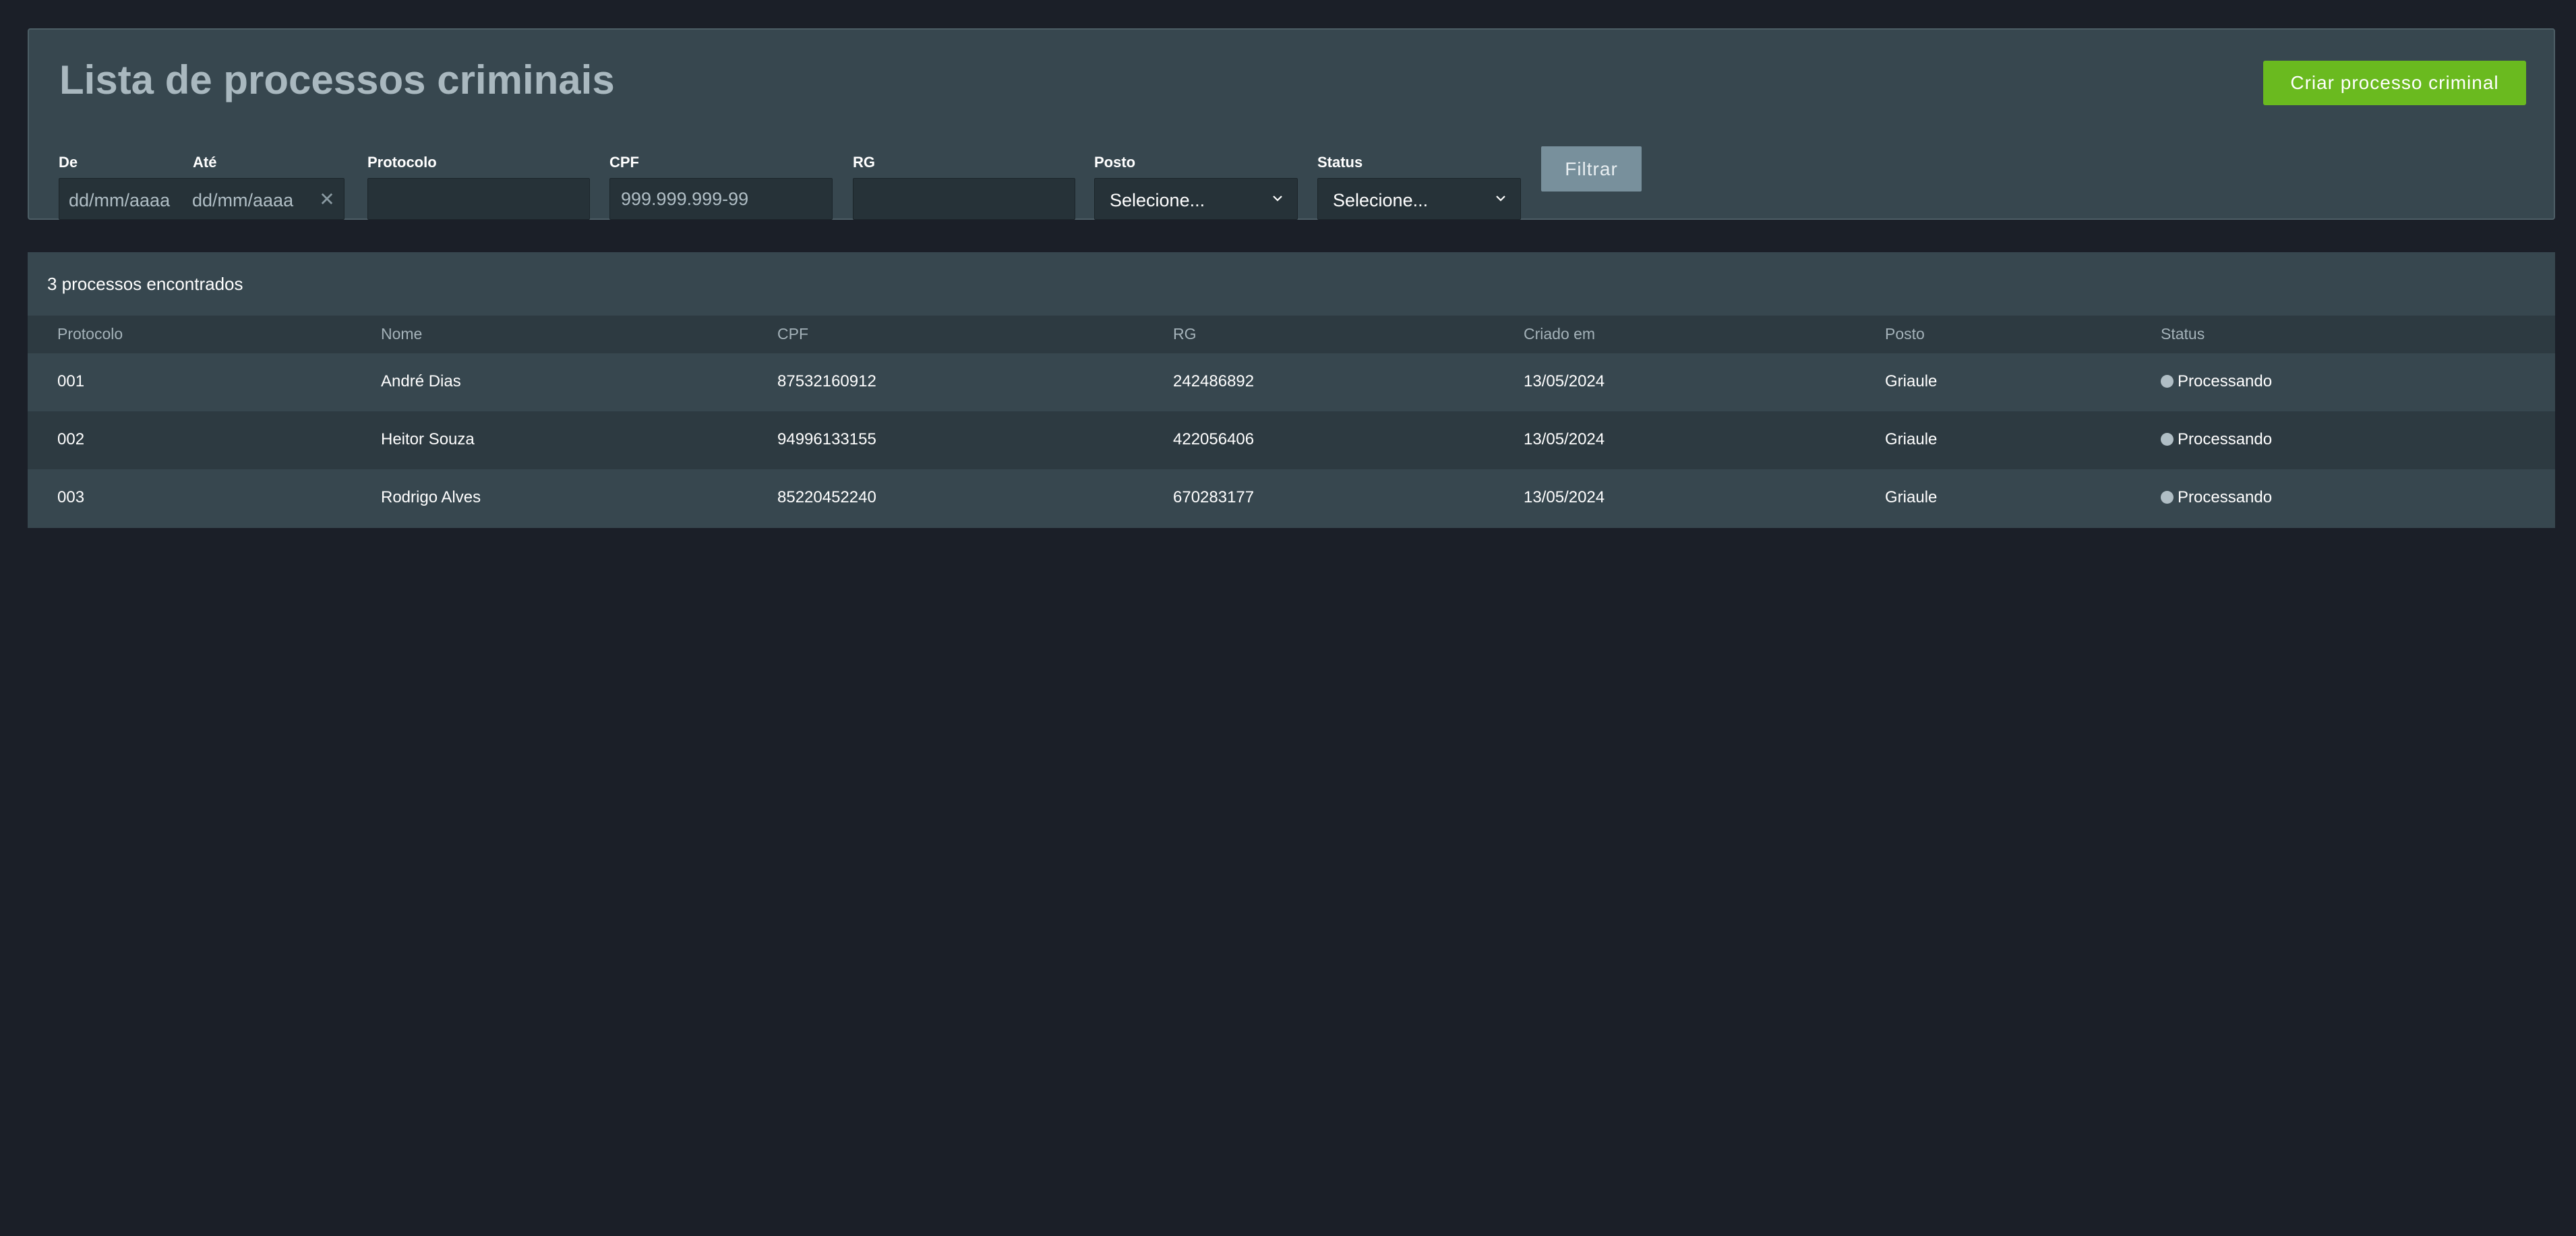  I want to click on create-criminal-process-button: Criar processo criminal, so click(2394, 83).